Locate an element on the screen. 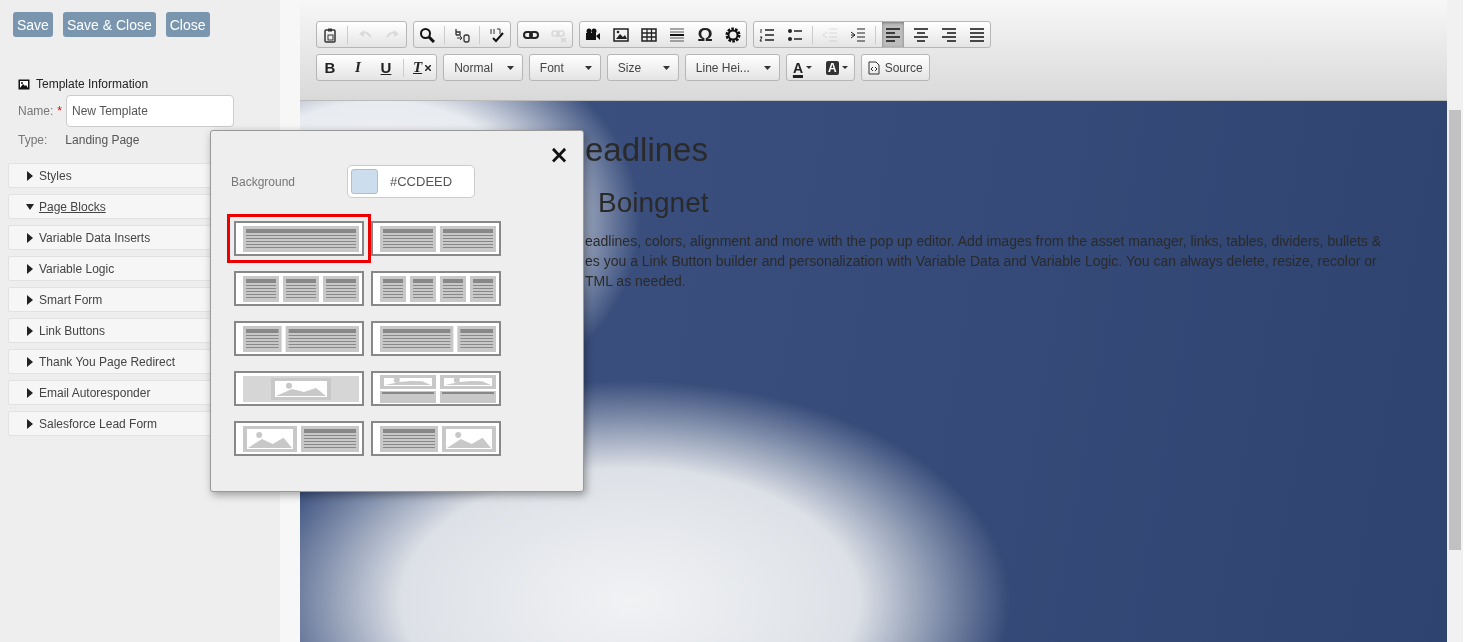 The image size is (1478, 642). italic-button: I is located at coordinates (358, 67).